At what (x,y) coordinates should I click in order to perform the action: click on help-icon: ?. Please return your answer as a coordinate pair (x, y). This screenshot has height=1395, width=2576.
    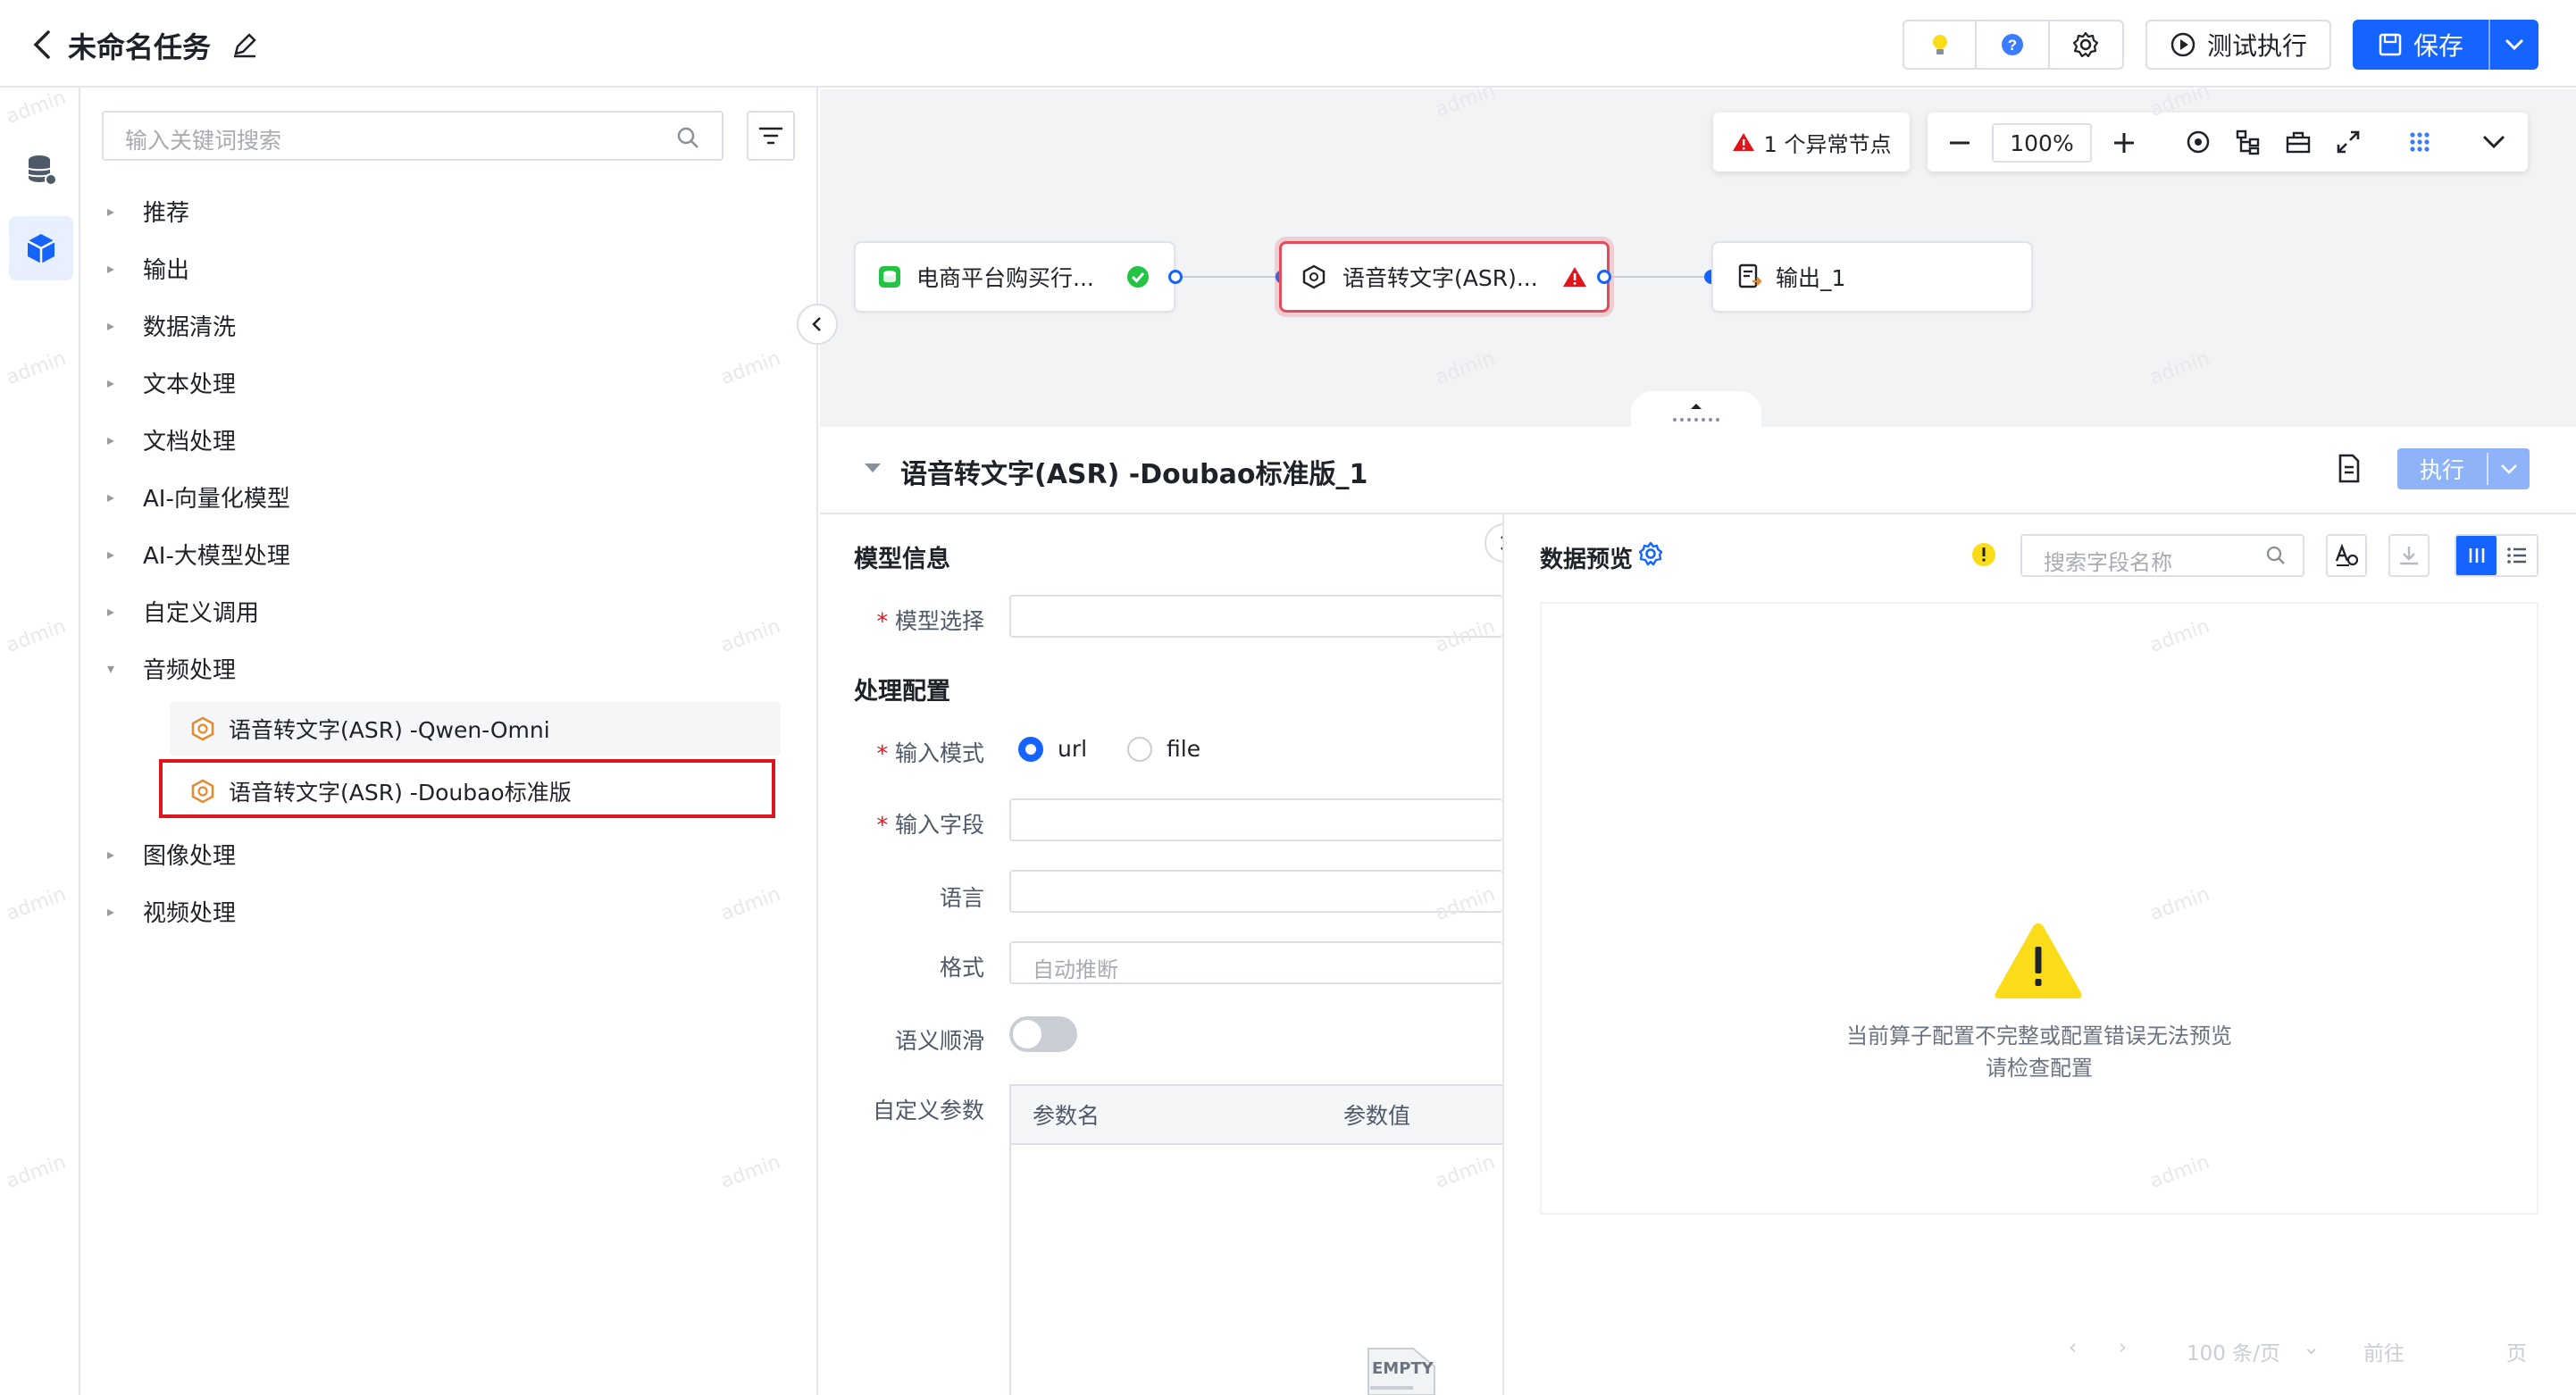
    Looking at the image, I should click on (2014, 44).